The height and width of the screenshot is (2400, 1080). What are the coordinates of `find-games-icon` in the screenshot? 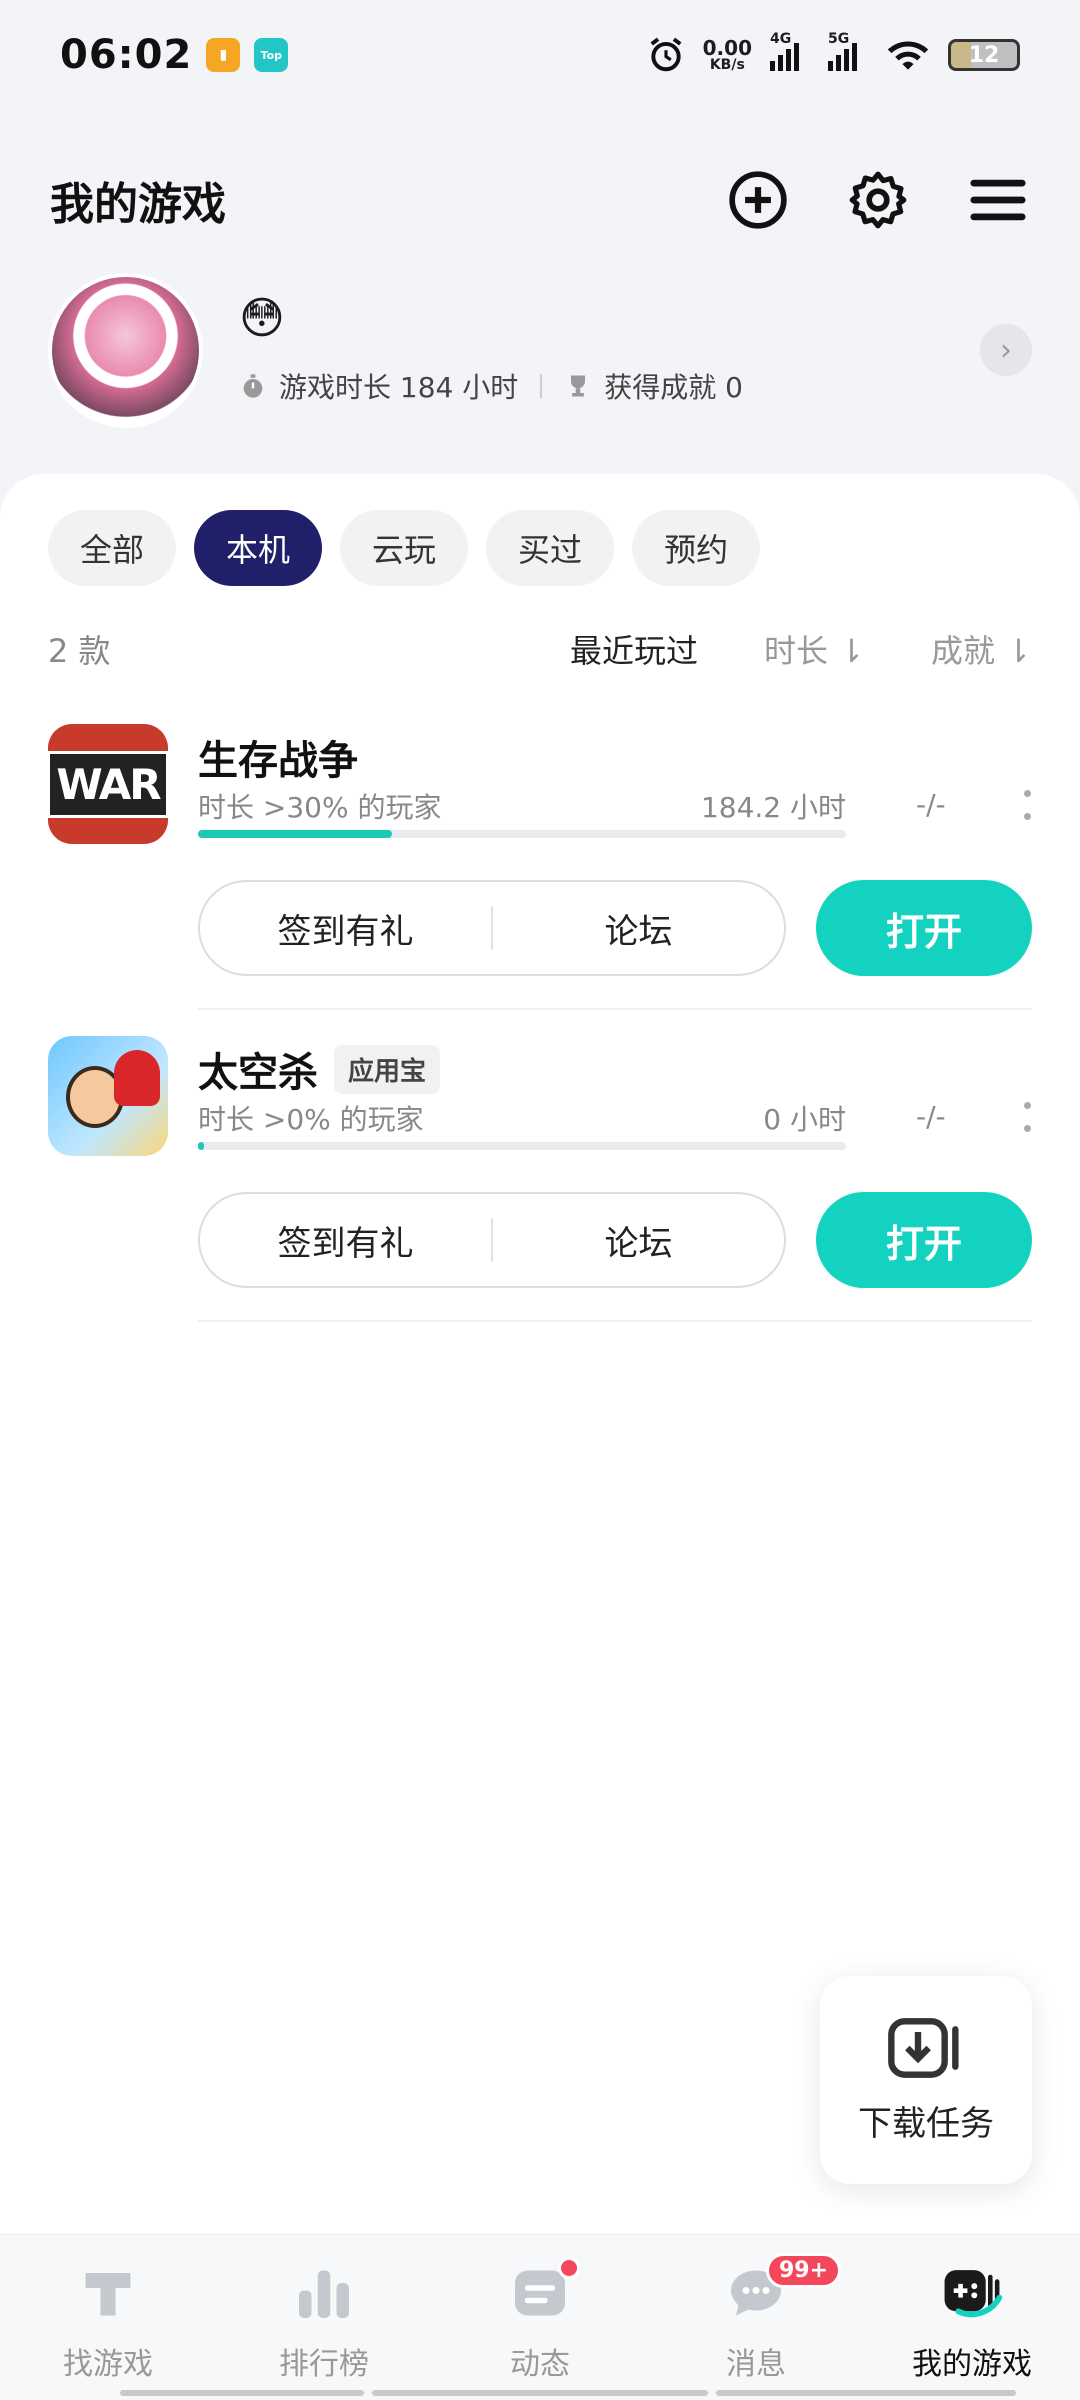 It's located at (108, 2293).